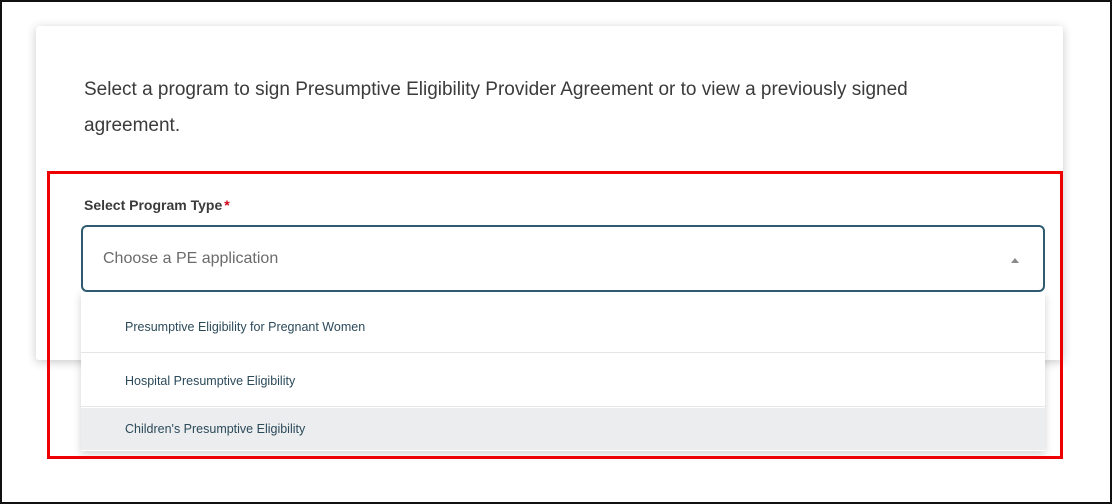 The width and height of the screenshot is (1112, 504). I want to click on program-type-label-text: Select Program Type, so click(153, 205).